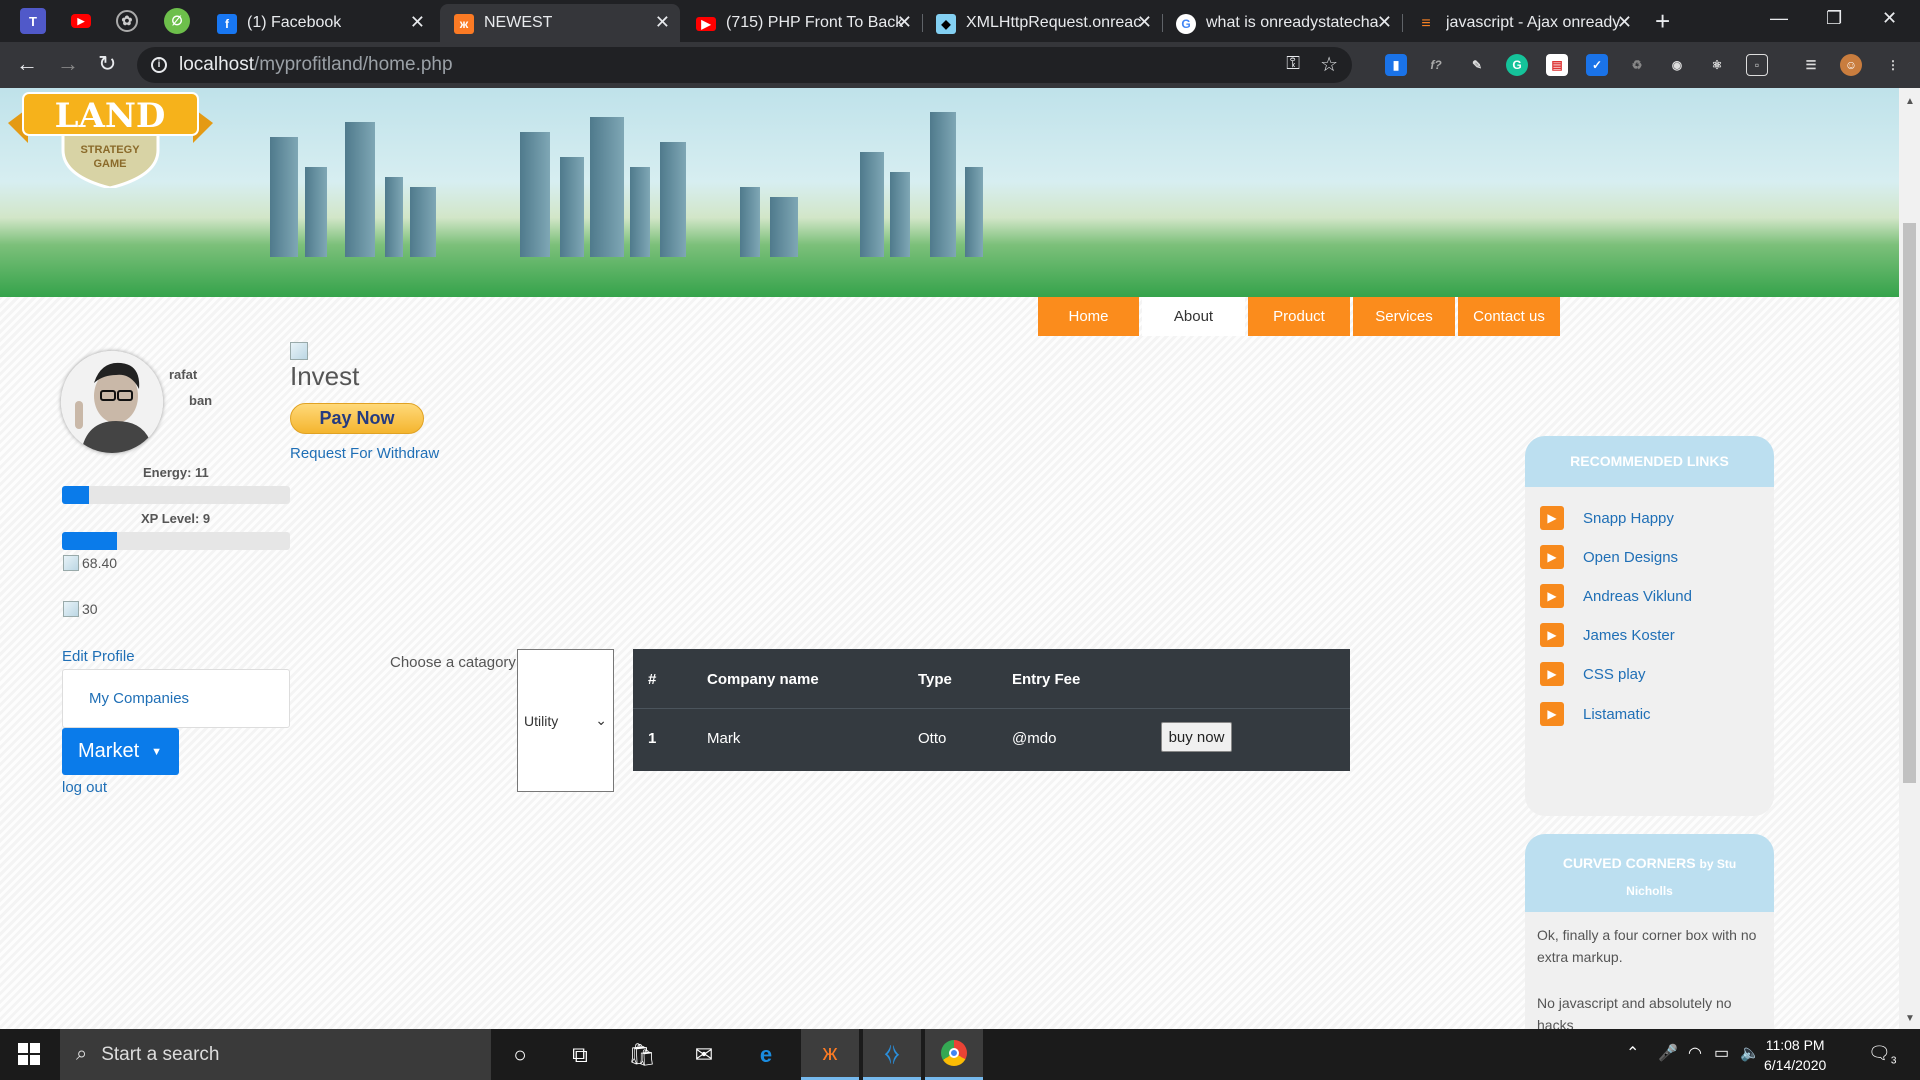 The image size is (1920, 1080). Describe the element at coordinates (110, 164) in the screenshot. I see `logo-sub2: GAME` at that location.